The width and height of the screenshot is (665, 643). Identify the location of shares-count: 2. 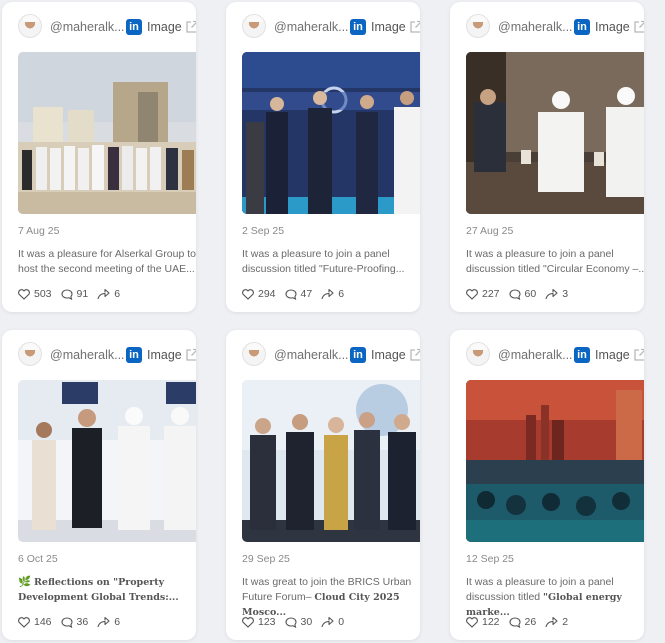
(565, 622).